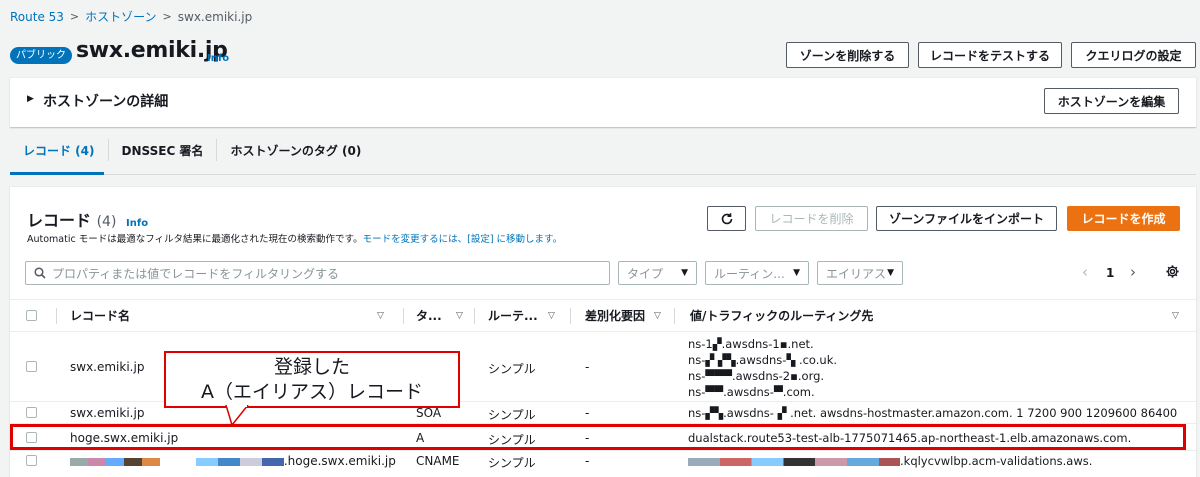 This screenshot has height=477, width=1200. Describe the element at coordinates (751, 392) in the screenshot. I see `record-value: ns-▀▀.awsdns-▀.com.` at that location.